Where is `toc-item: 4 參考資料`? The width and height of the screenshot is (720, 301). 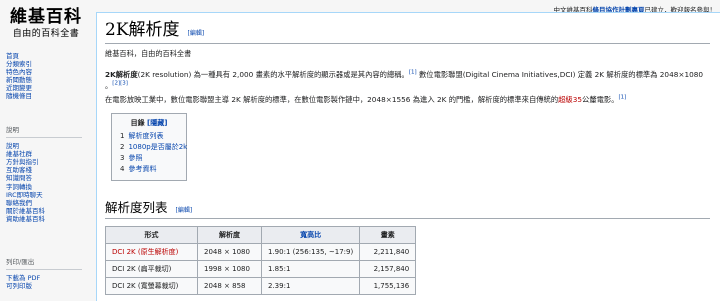 toc-item: 4 參考資料 is located at coordinates (149, 169).